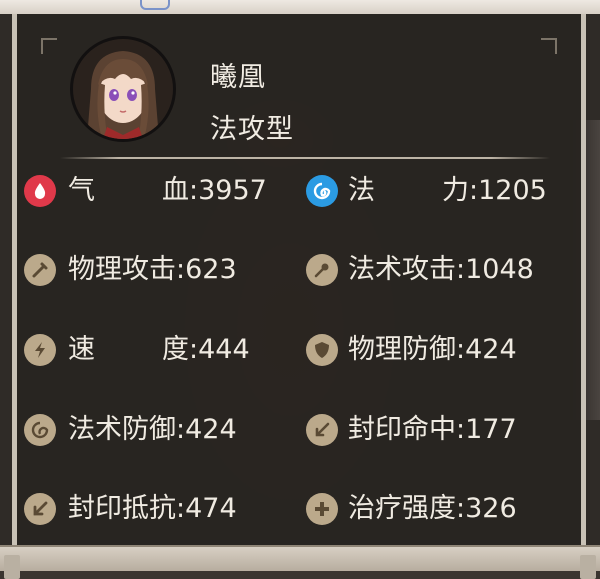  I want to click on stat-seal-resist: 封印抵抗:474, so click(159, 509).